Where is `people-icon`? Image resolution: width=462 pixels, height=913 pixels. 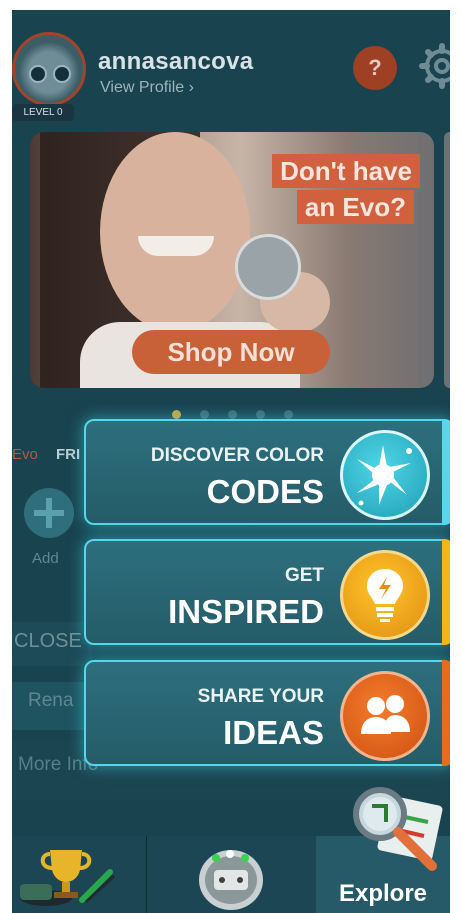 people-icon is located at coordinates (385, 716).